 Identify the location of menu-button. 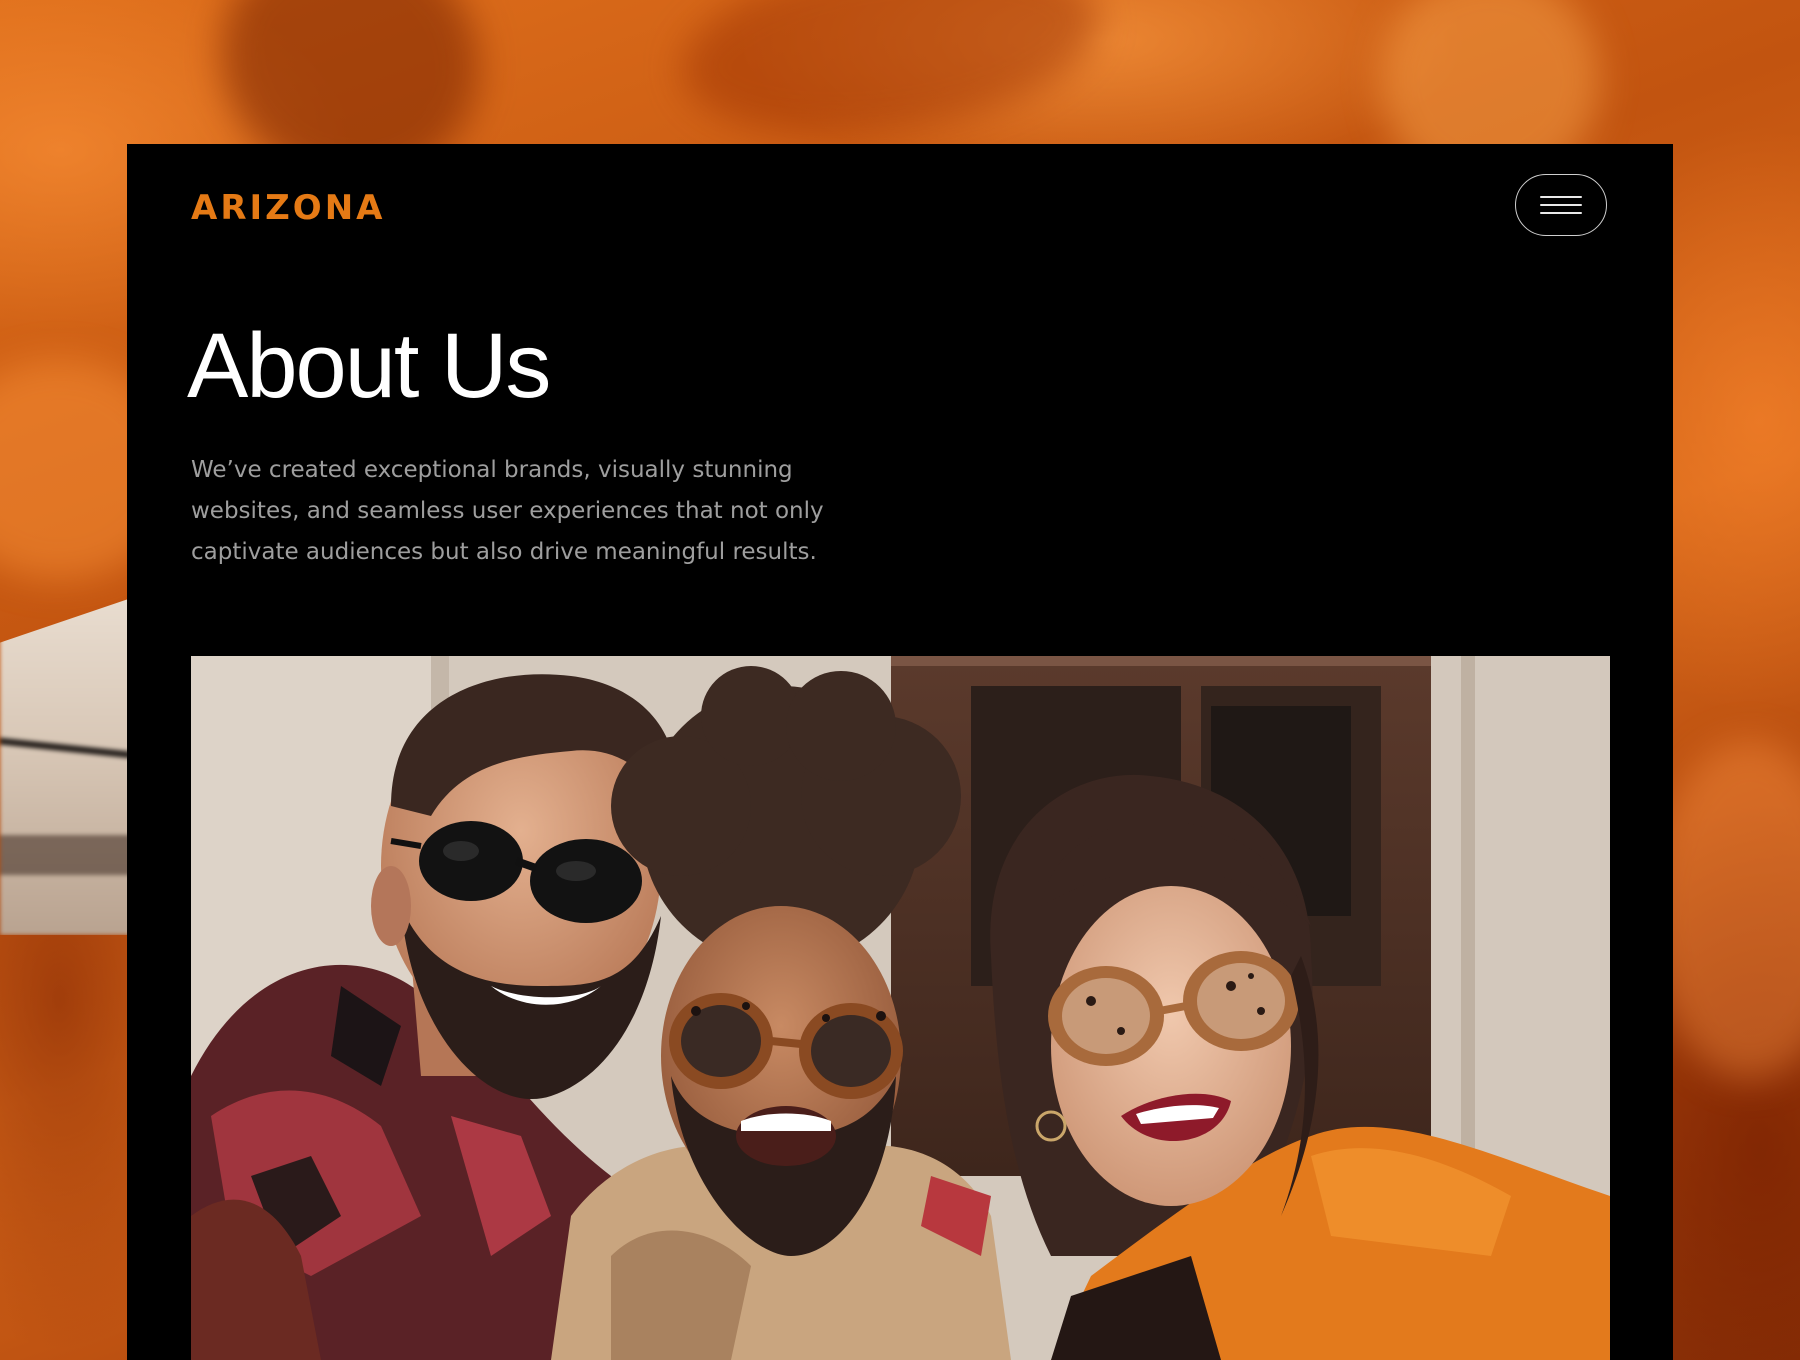
(1561, 205).